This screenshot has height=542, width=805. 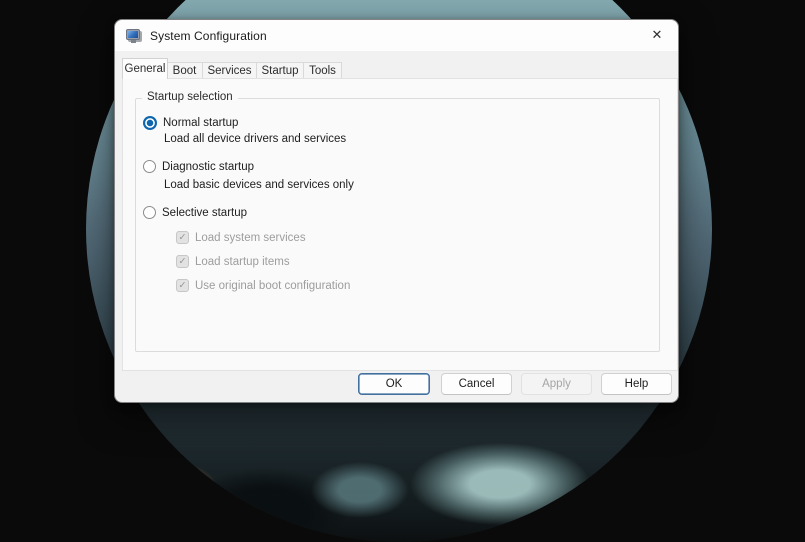 What do you see at coordinates (259, 185) in the screenshot?
I see `radio-description: Load basic devices and services only` at bounding box center [259, 185].